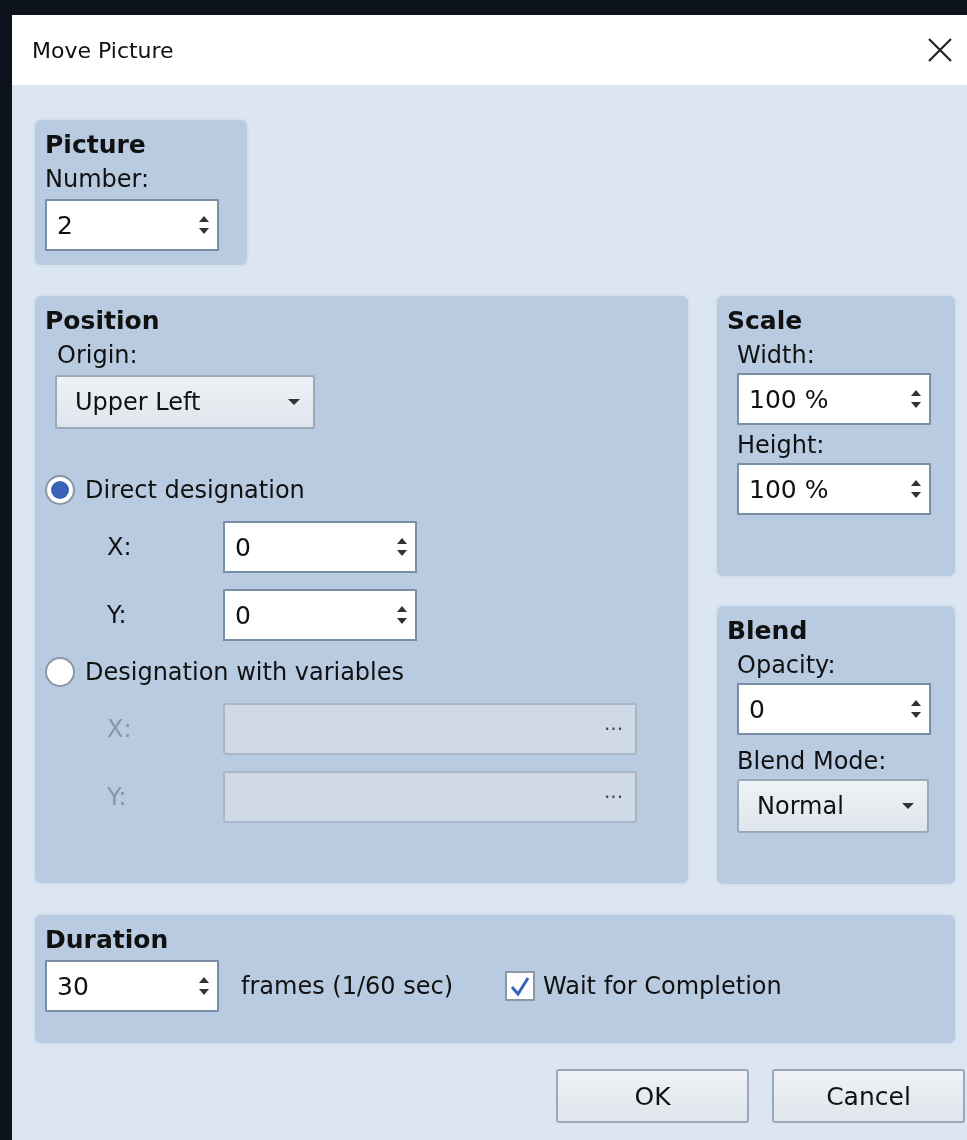  What do you see at coordinates (652, 1096) in the screenshot?
I see `dialog-button: OK` at bounding box center [652, 1096].